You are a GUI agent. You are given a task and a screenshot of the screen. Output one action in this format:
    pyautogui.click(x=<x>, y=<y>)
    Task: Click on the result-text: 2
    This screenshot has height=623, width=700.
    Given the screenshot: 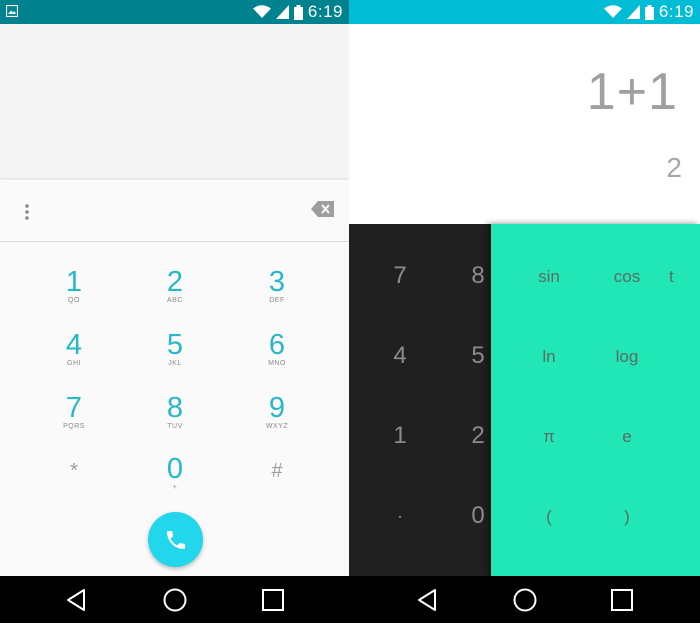 What is the action you would take?
    pyautogui.click(x=674, y=167)
    